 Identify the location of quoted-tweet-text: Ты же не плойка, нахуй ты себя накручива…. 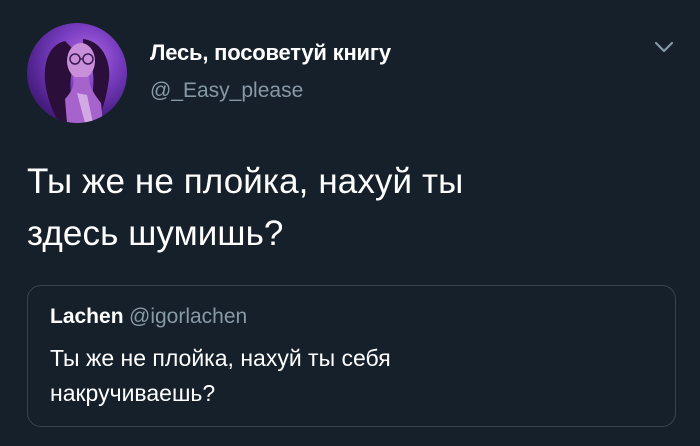
(350, 376).